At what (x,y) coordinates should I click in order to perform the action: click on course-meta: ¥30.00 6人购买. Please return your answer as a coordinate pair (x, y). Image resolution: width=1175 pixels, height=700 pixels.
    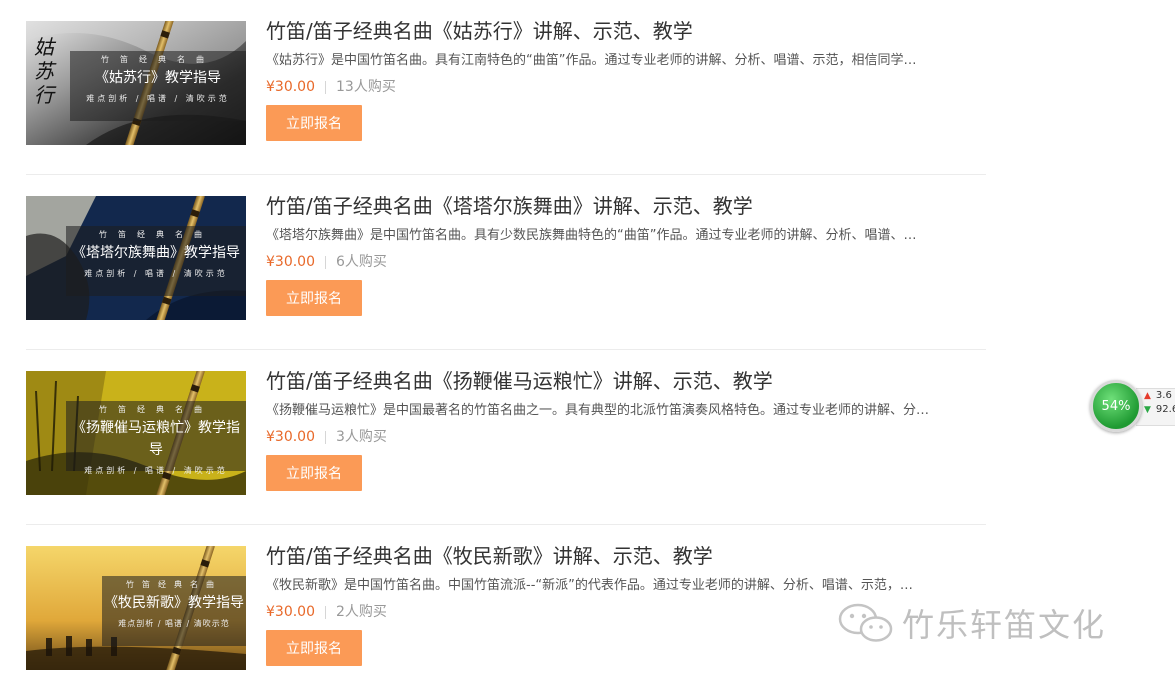
    Looking at the image, I should click on (626, 262).